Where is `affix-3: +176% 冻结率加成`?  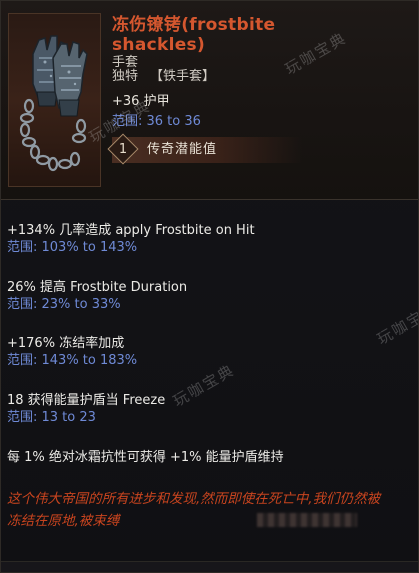
affix-3: +176% 冻结率加成 is located at coordinates (66, 343).